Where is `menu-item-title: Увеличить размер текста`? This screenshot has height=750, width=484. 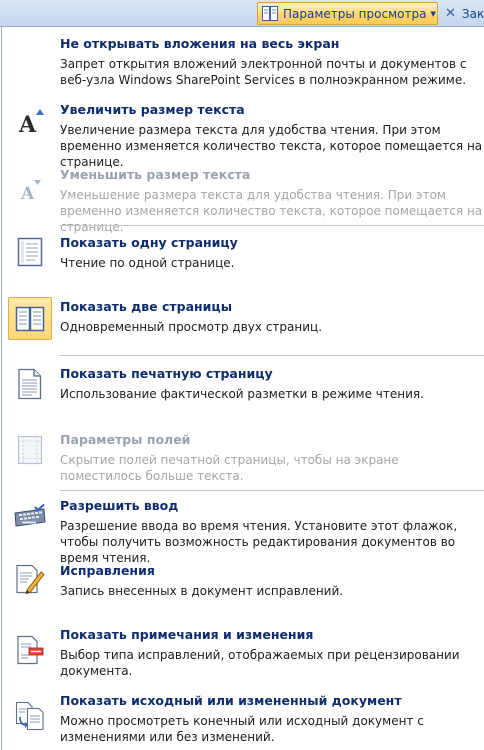
menu-item-title: Увеличить размер текста is located at coordinates (152, 109).